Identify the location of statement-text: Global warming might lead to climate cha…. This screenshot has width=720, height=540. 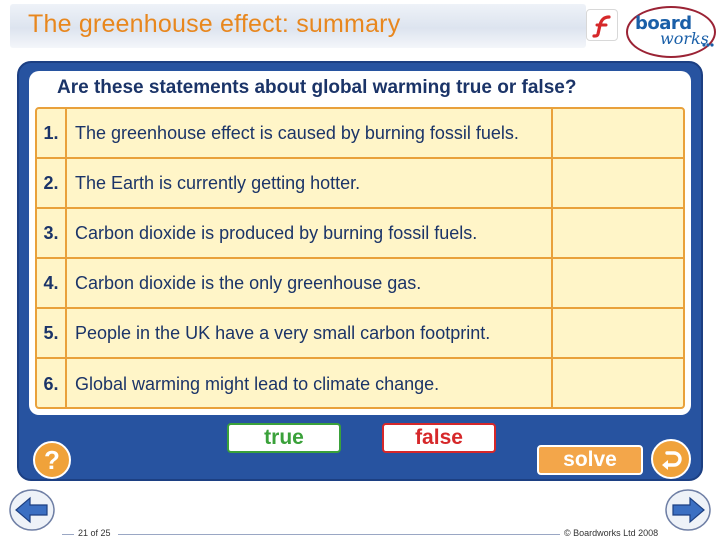
(310, 384).